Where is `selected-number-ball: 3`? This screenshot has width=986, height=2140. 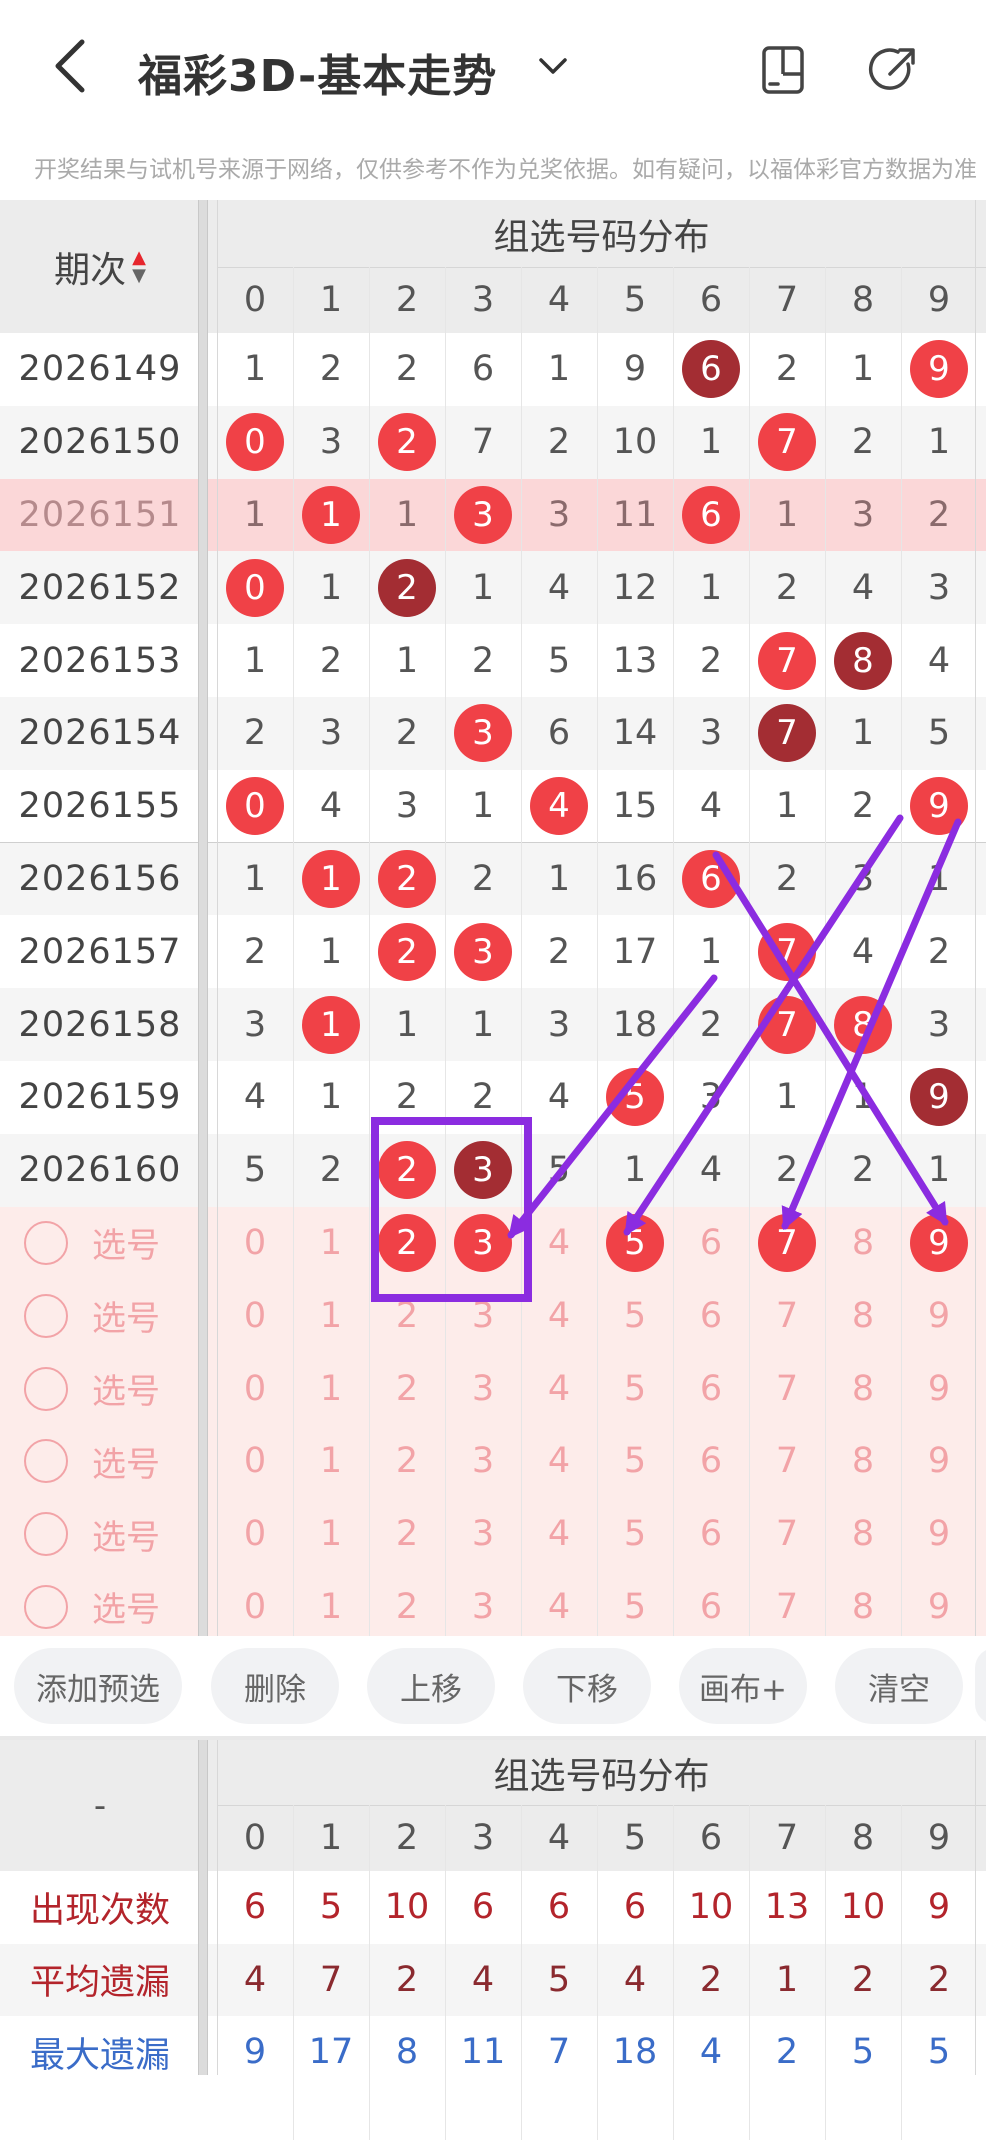
selected-number-ball: 3 is located at coordinates (483, 1242).